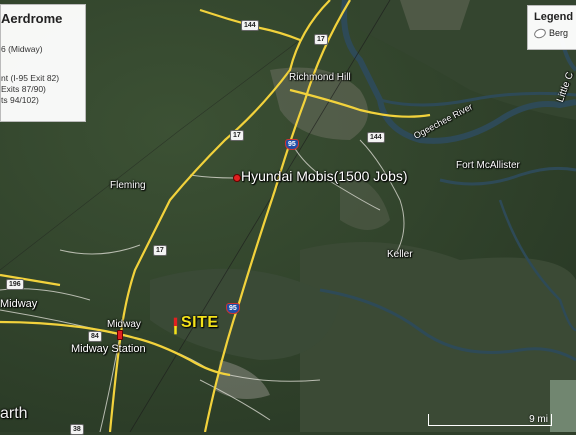 The width and height of the screenshot is (576, 435). What do you see at coordinates (540, 33) in the screenshot?
I see `polygon-swatch-icon` at bounding box center [540, 33].